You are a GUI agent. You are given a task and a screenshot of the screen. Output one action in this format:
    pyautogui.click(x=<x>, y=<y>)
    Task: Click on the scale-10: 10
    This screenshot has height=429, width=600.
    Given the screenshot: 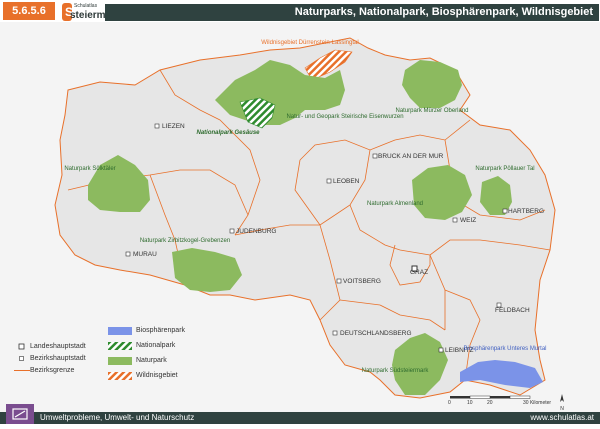 What is the action you would take?
    pyautogui.click(x=470, y=403)
    